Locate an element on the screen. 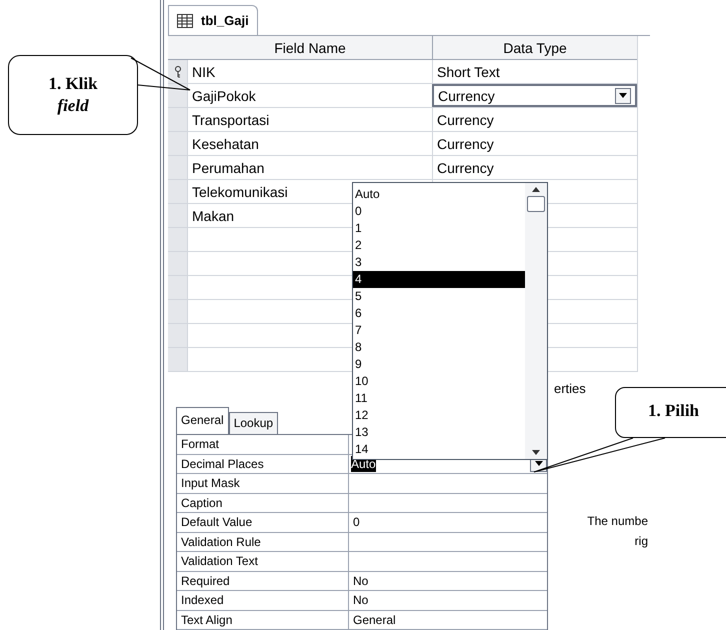 Image resolution: width=726 pixels, height=630 pixels. help-text: The numbe is located at coordinates (617, 521).